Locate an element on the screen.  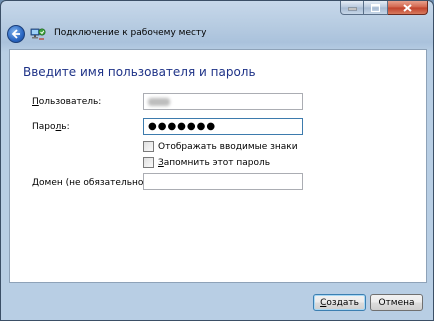
domain-field is located at coordinates (223, 181).